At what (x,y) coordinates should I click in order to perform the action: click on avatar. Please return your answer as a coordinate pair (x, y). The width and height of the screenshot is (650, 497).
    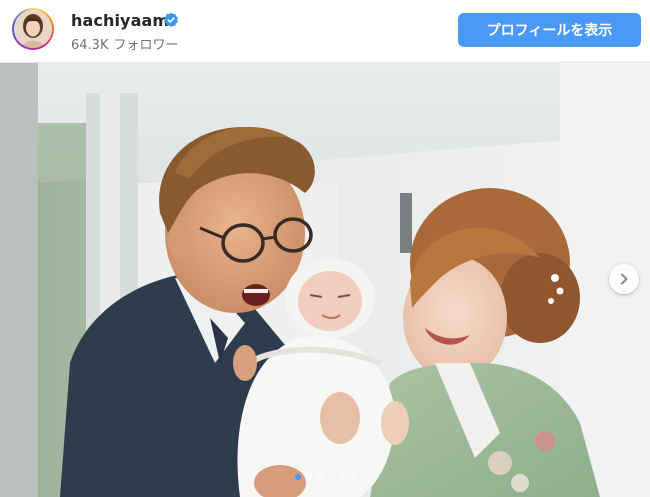
    Looking at the image, I should click on (33, 29).